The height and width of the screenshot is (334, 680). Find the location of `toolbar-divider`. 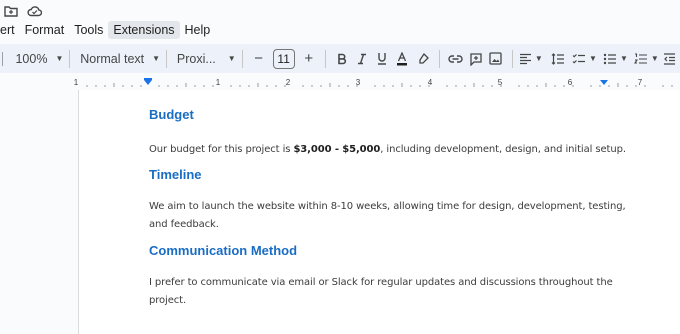

toolbar-divider is located at coordinates (3, 58).